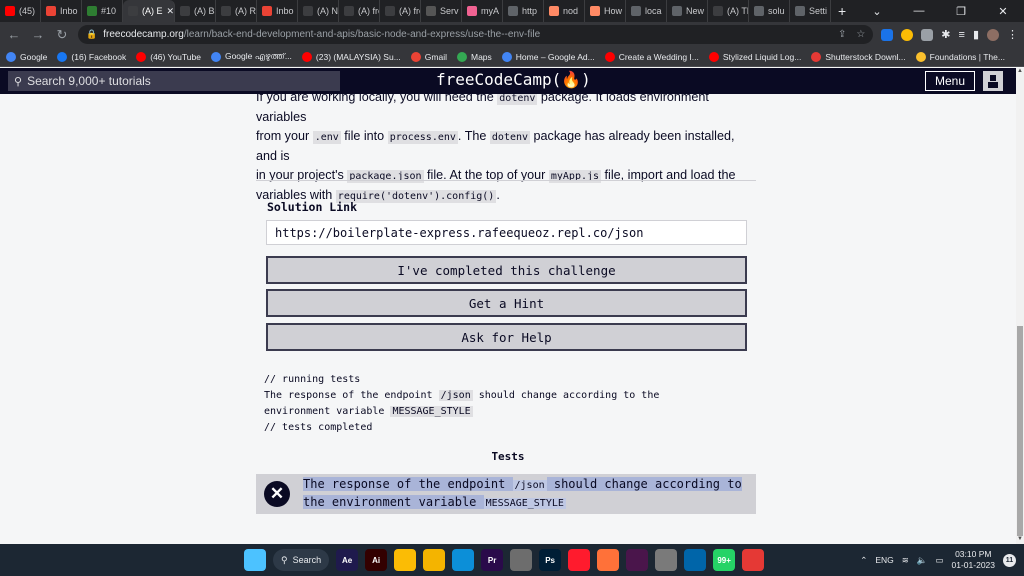 This screenshot has height=576, width=1024. Describe the element at coordinates (506, 232) in the screenshot. I see `solution-link-input` at that location.